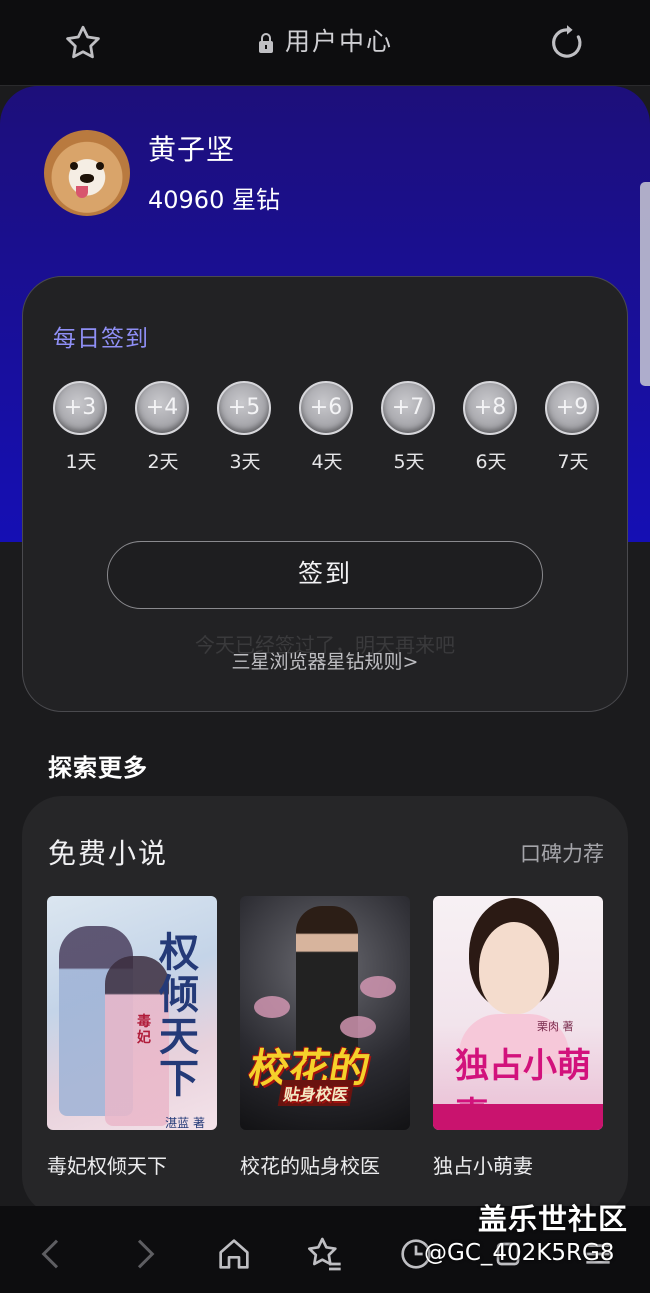 This screenshot has width=650, height=1293. Describe the element at coordinates (214, 200) in the screenshot. I see `points-balance: 40960 星钻` at that location.